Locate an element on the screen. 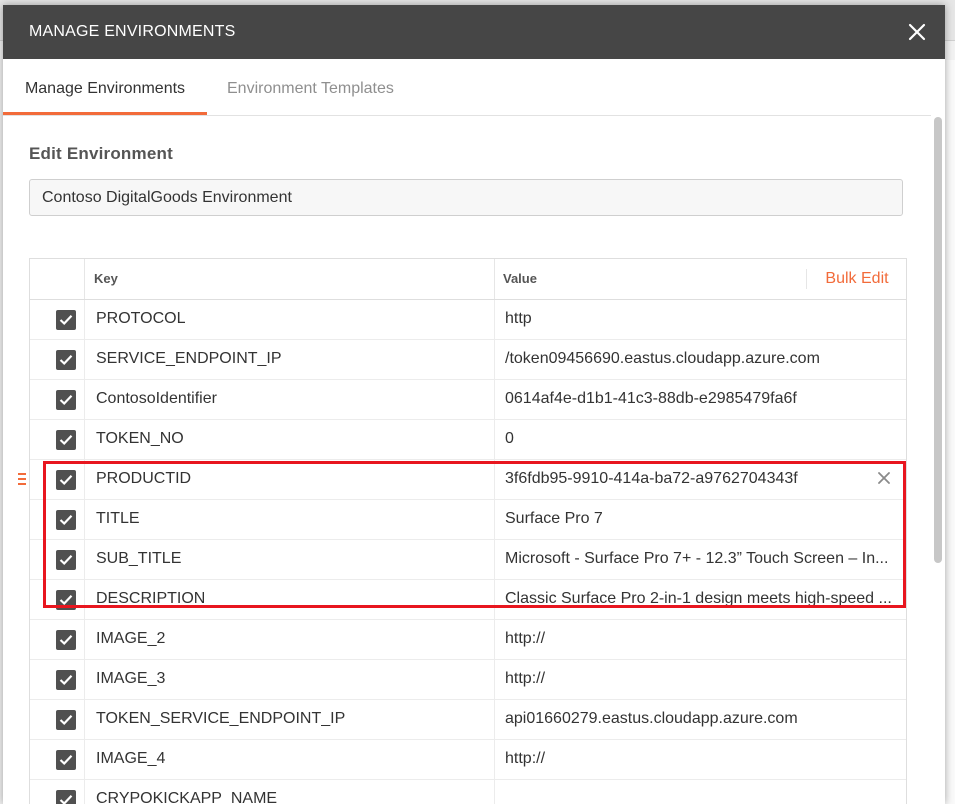 Image resolution: width=955 pixels, height=804 pixels. column-header-value: Value is located at coordinates (520, 278).